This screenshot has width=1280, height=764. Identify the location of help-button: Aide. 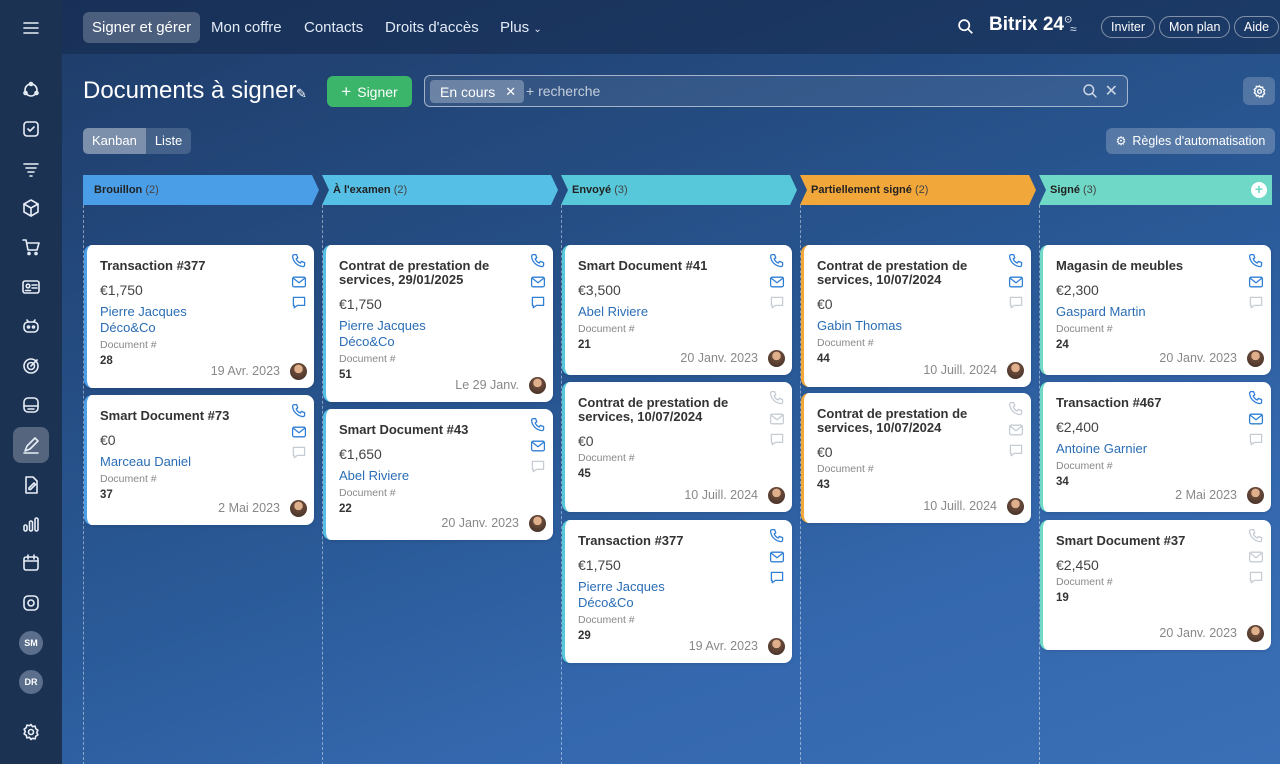
(1257, 27).